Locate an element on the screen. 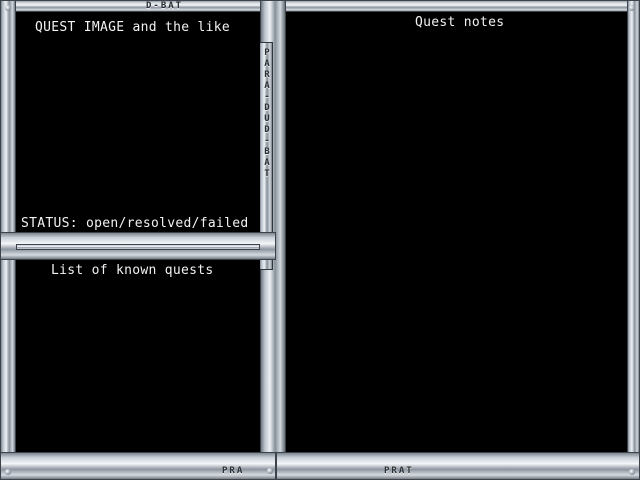 This screenshot has width=640, height=480. frame-bottom-right is located at coordinates (458, 466).